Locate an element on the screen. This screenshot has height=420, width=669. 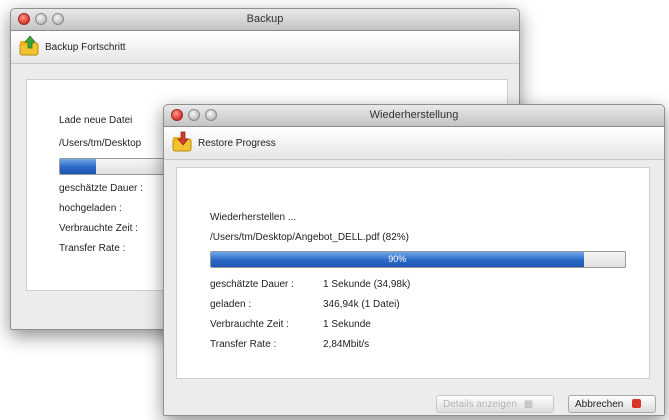
toggle-icon: ▦ is located at coordinates (528, 404).